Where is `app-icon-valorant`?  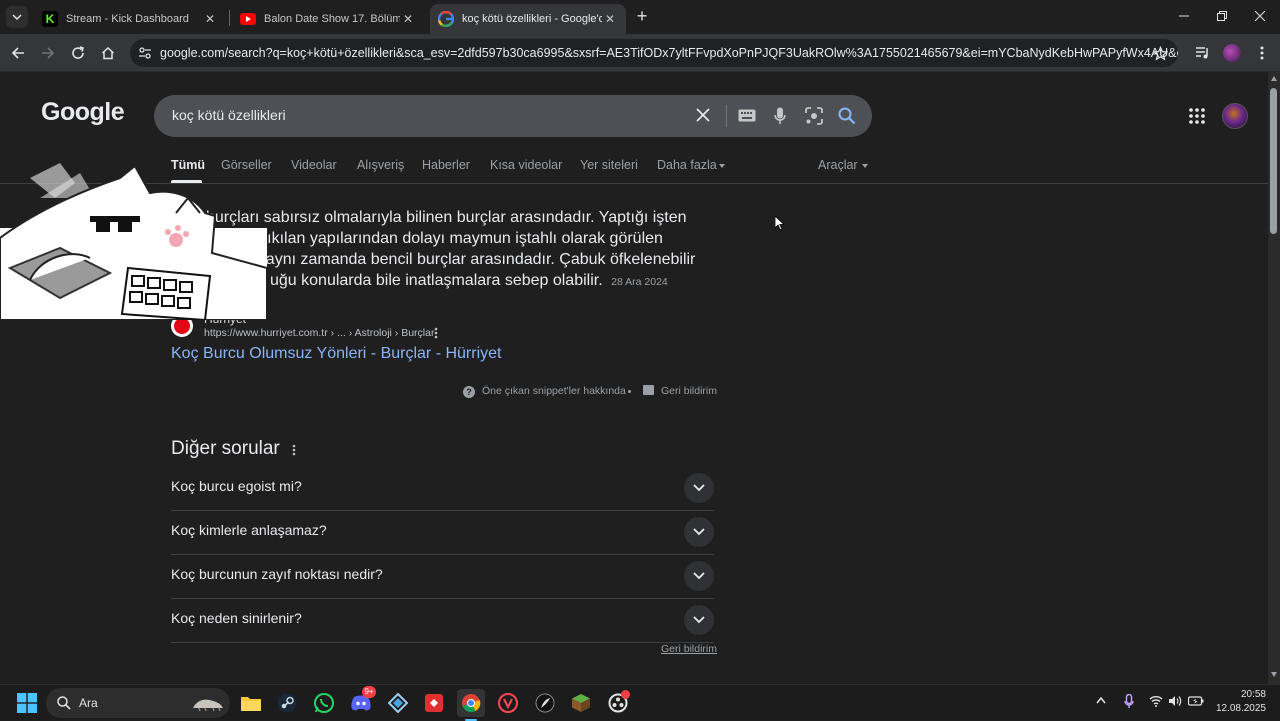 app-icon-valorant is located at coordinates (508, 703).